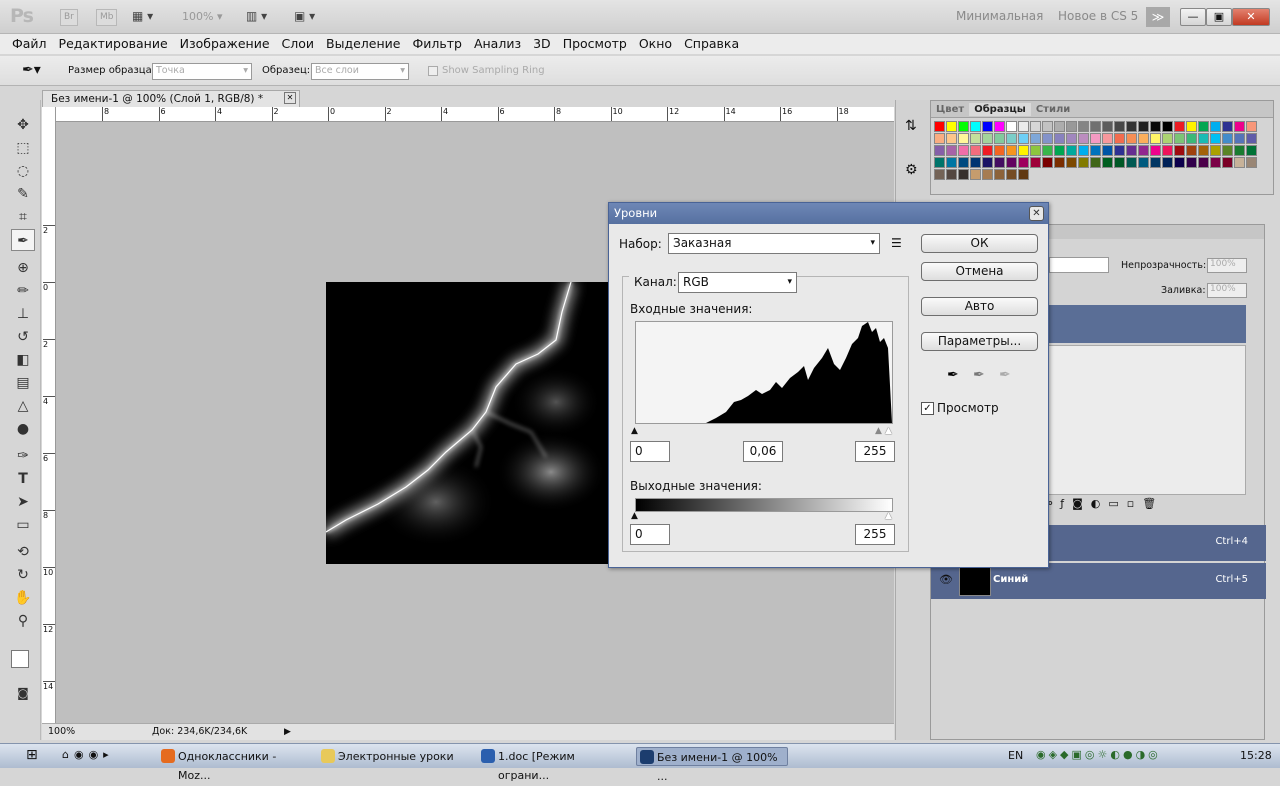 The height and width of the screenshot is (786, 1280). What do you see at coordinates (896, 243) in the screenshot?
I see `preset-options-icon: ☰` at bounding box center [896, 243].